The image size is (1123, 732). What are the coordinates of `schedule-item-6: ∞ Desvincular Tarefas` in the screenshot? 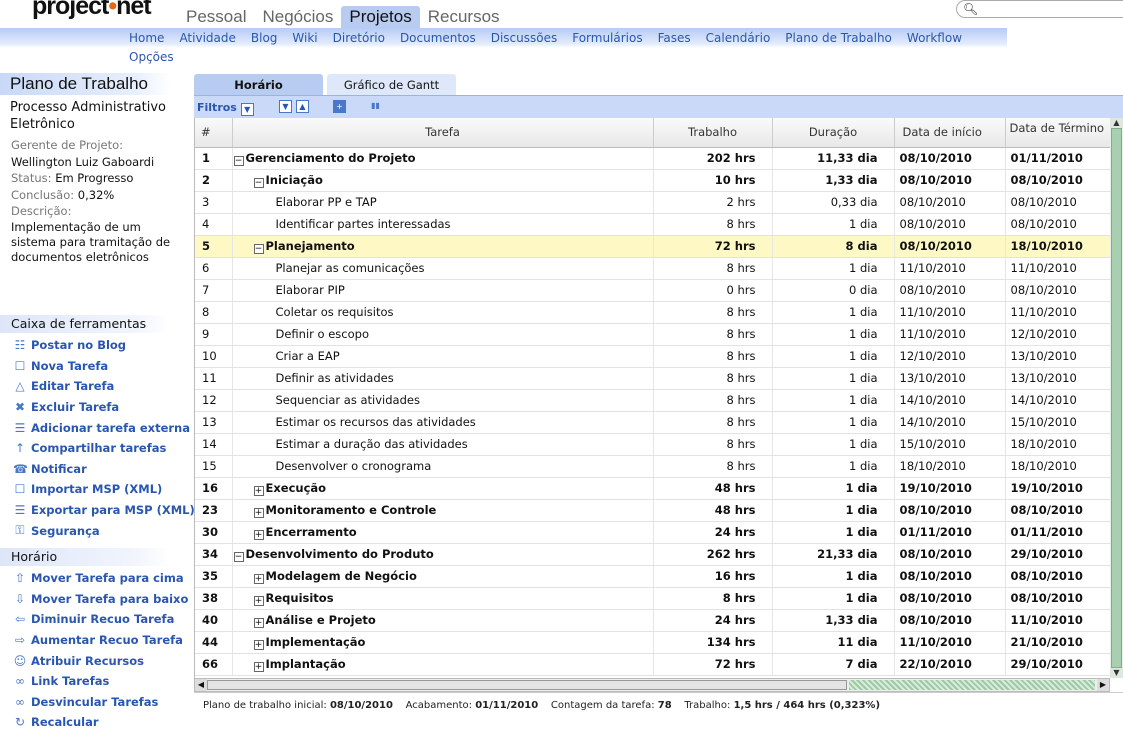 It's located at (100, 702).